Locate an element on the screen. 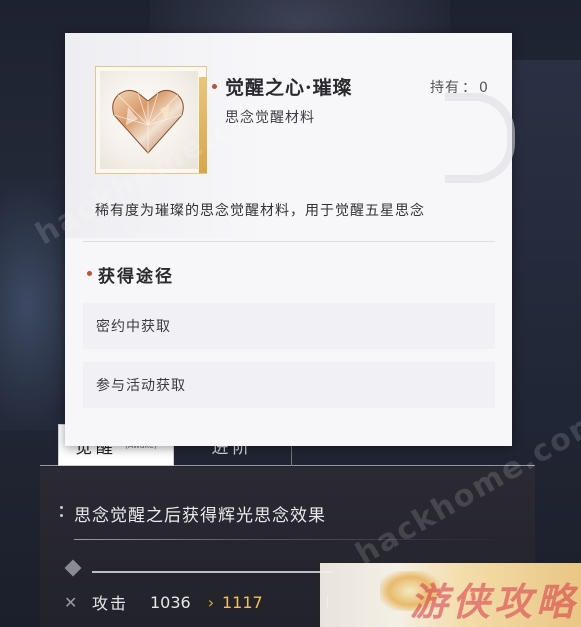 The image size is (581, 627). stat-label: 攻击 is located at coordinates (110, 603).